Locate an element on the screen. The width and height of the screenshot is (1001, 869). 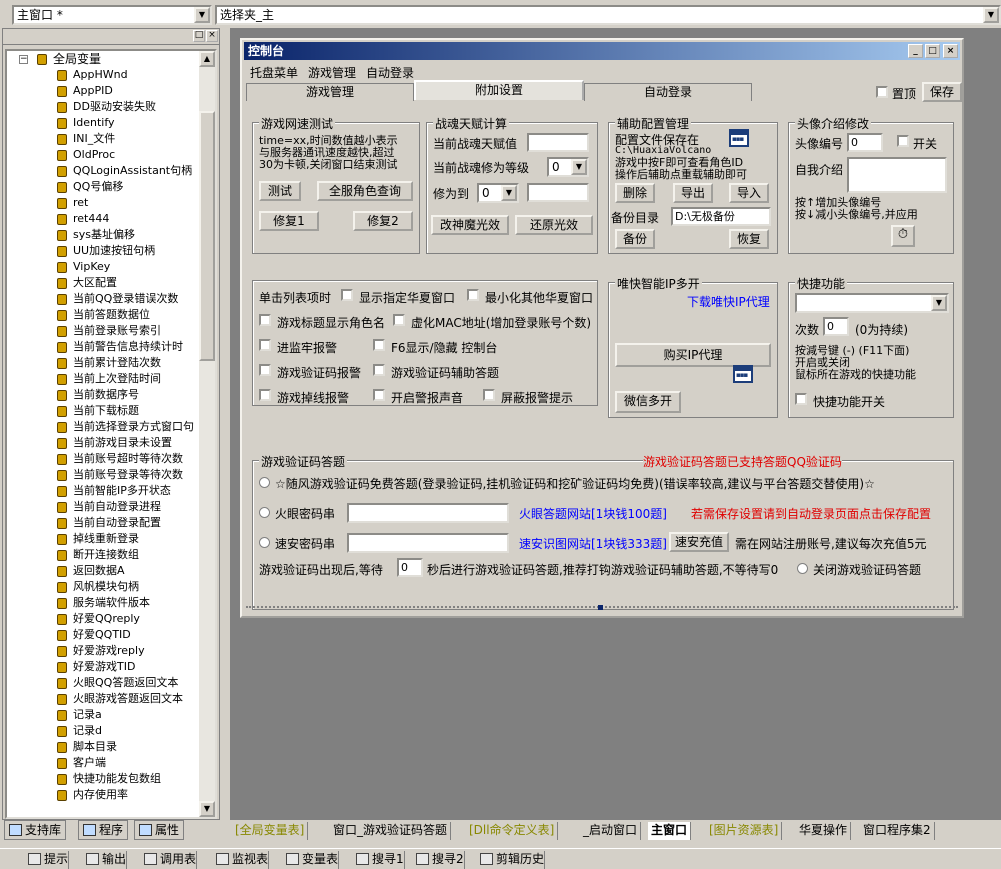
tab-hint: 提示 is located at coordinates (48, 860).